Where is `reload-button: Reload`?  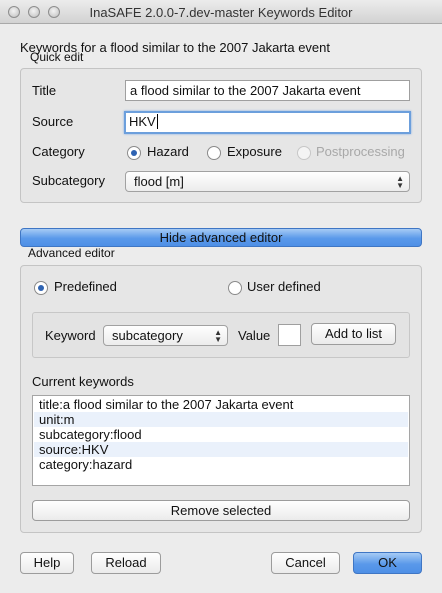 reload-button: Reload is located at coordinates (126, 563).